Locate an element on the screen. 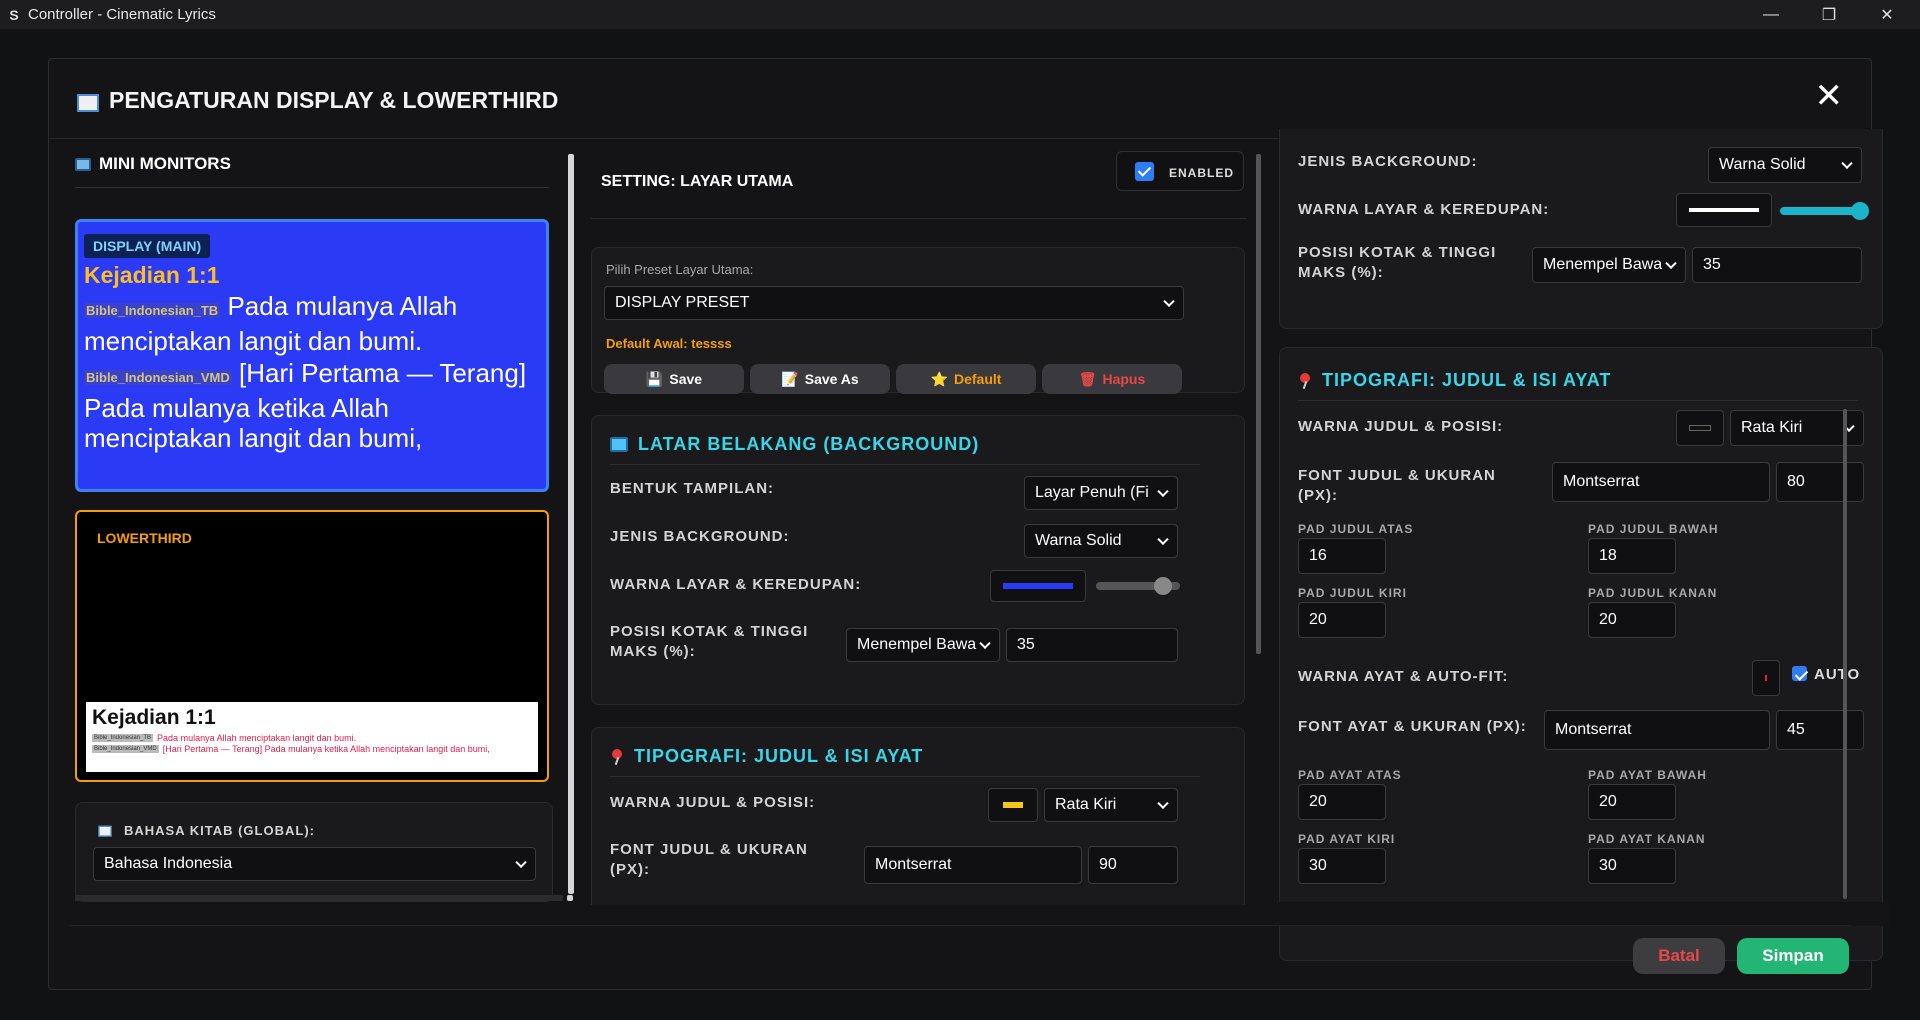 Image resolution: width=1920 pixels, height=1020 pixels. preset-select: DISPLAY PRESET is located at coordinates (894, 303).